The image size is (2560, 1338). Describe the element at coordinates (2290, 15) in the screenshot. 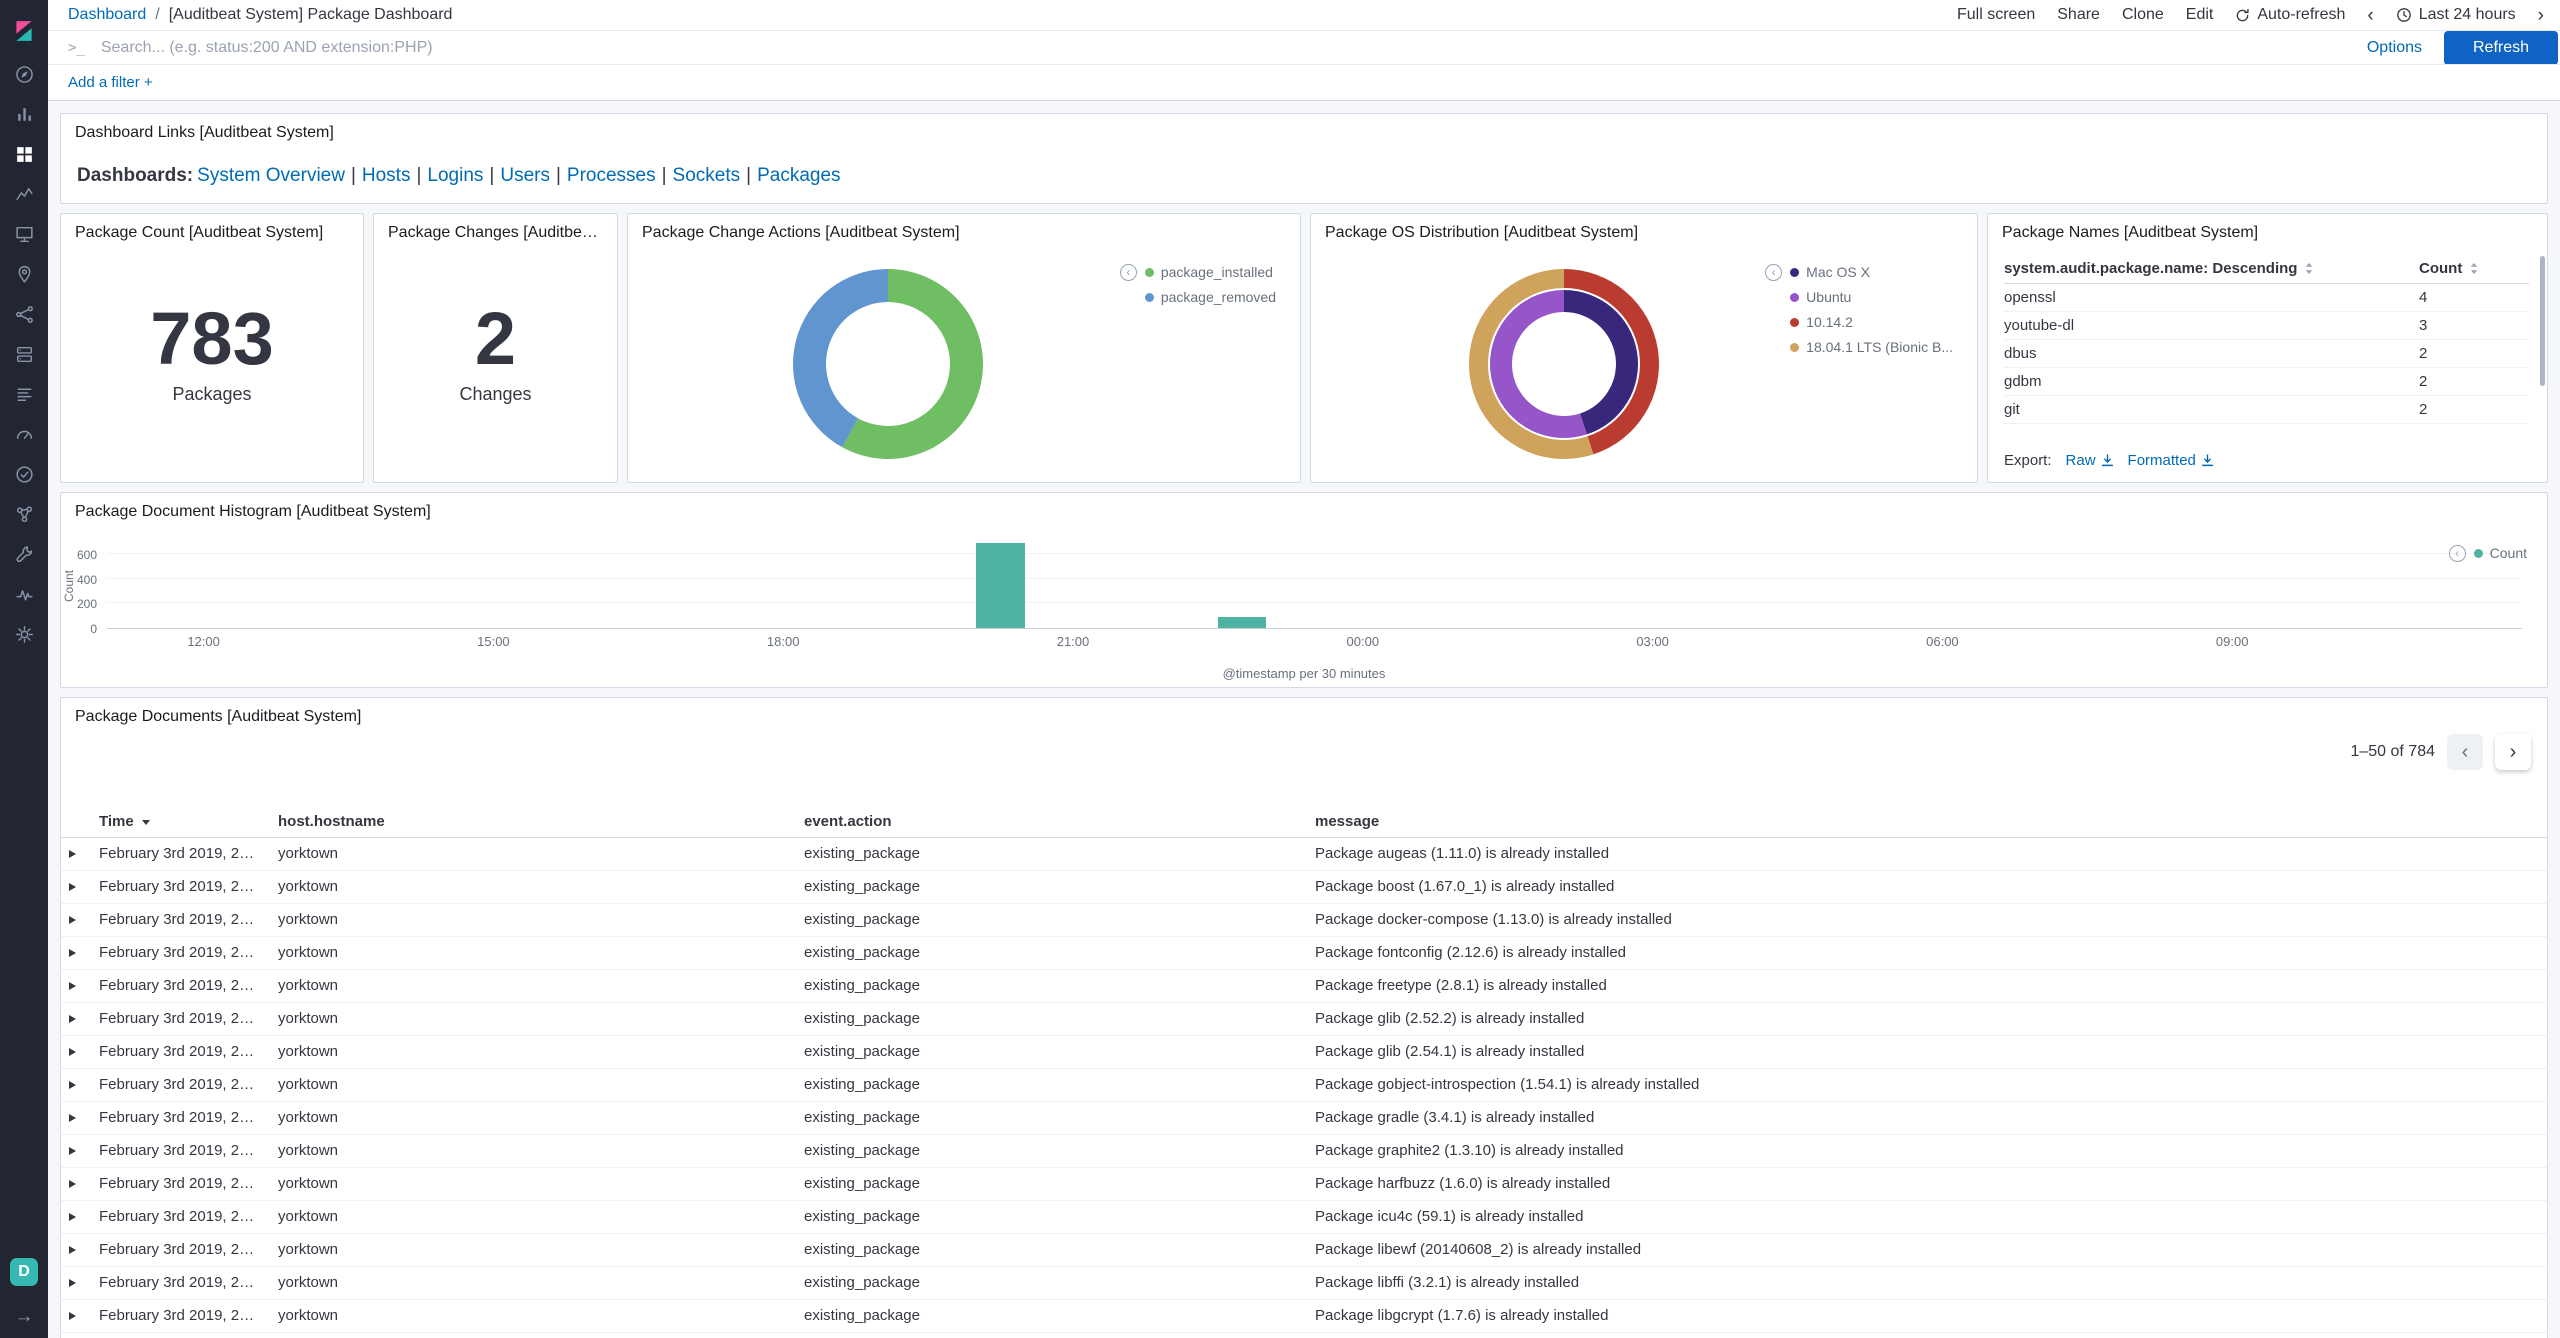

I see `auto-refresh-button: Auto-refresh` at that location.